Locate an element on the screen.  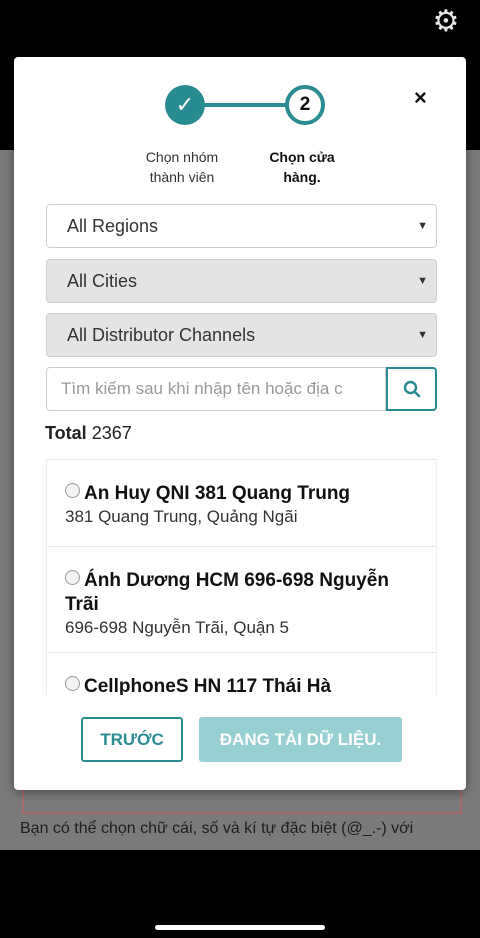
channels-select-value: All Distributor Channels is located at coordinates (161, 335).